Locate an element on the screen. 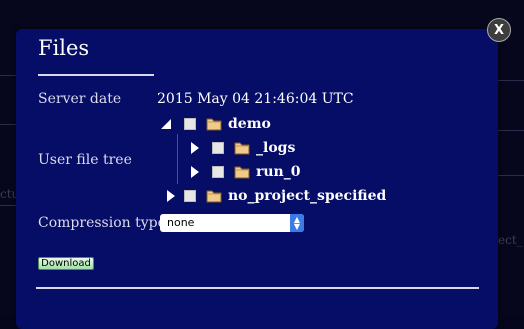 This screenshot has width=524, height=329. node-label: demo is located at coordinates (249, 124).